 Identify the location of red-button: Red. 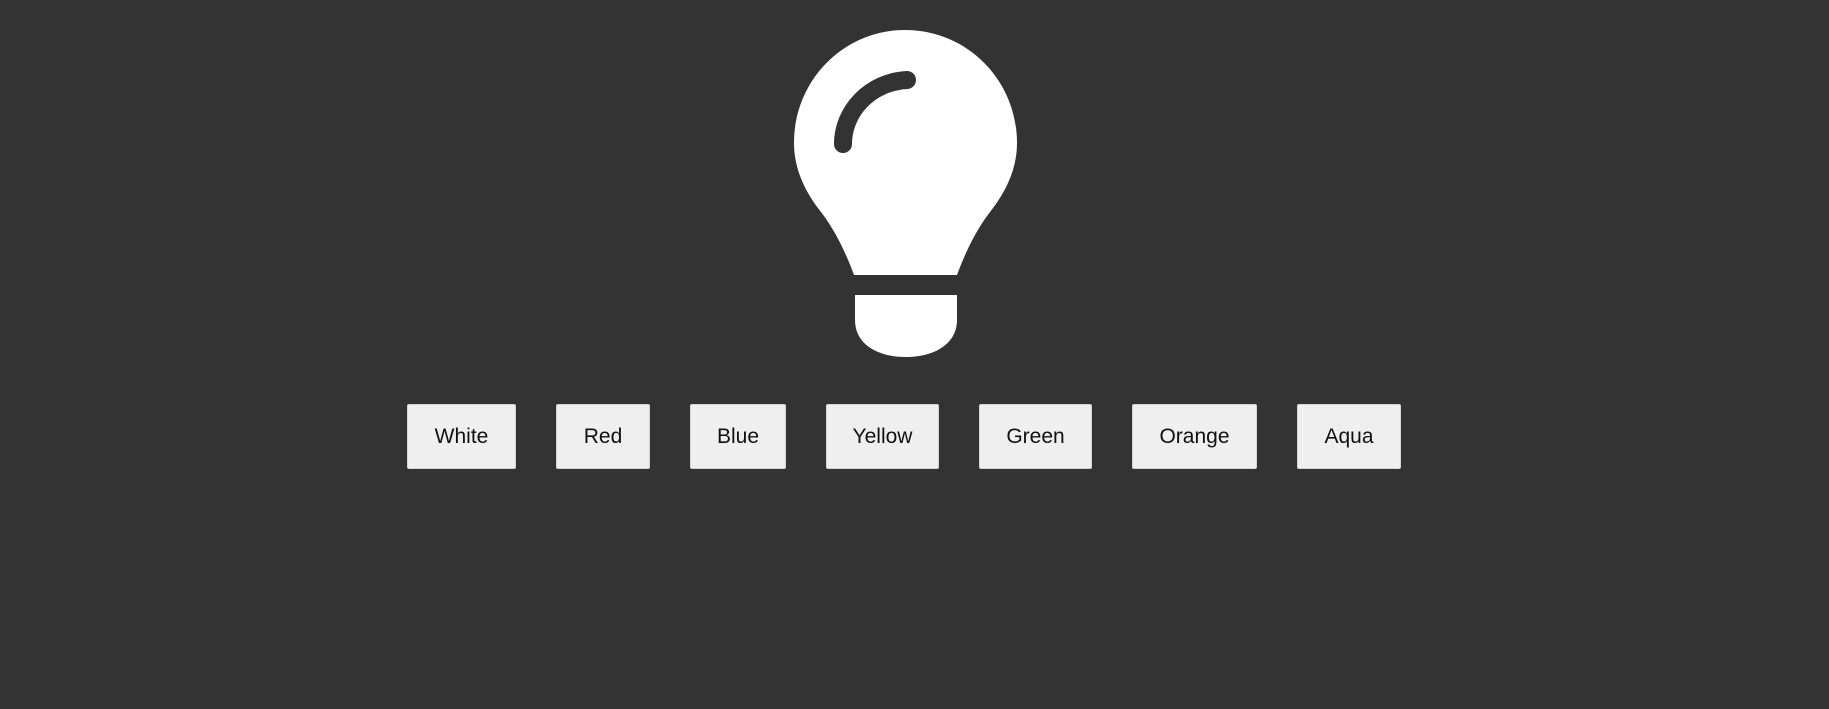
(603, 436).